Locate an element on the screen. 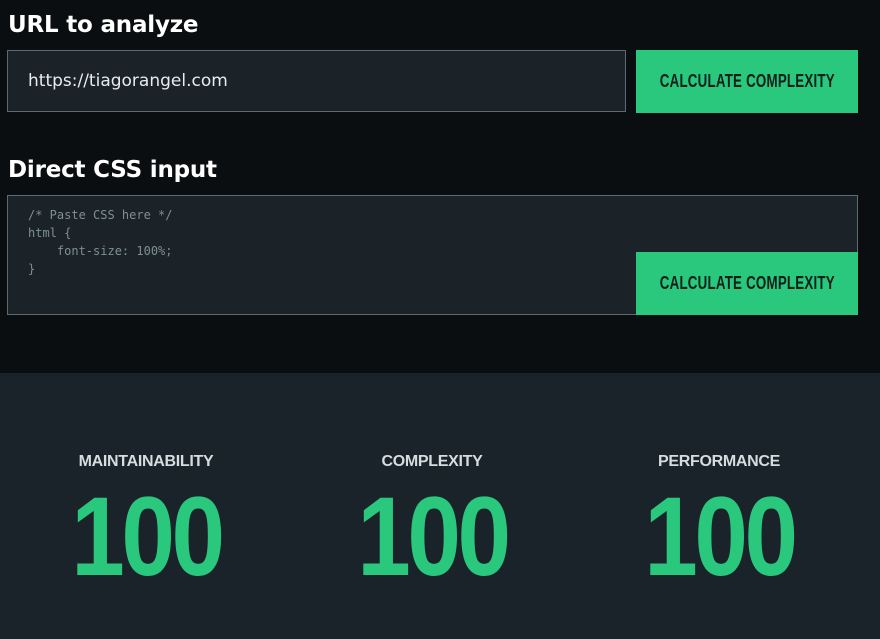 The image size is (880, 639). calculate-url-button-label: Calculate complexity is located at coordinates (747, 81).